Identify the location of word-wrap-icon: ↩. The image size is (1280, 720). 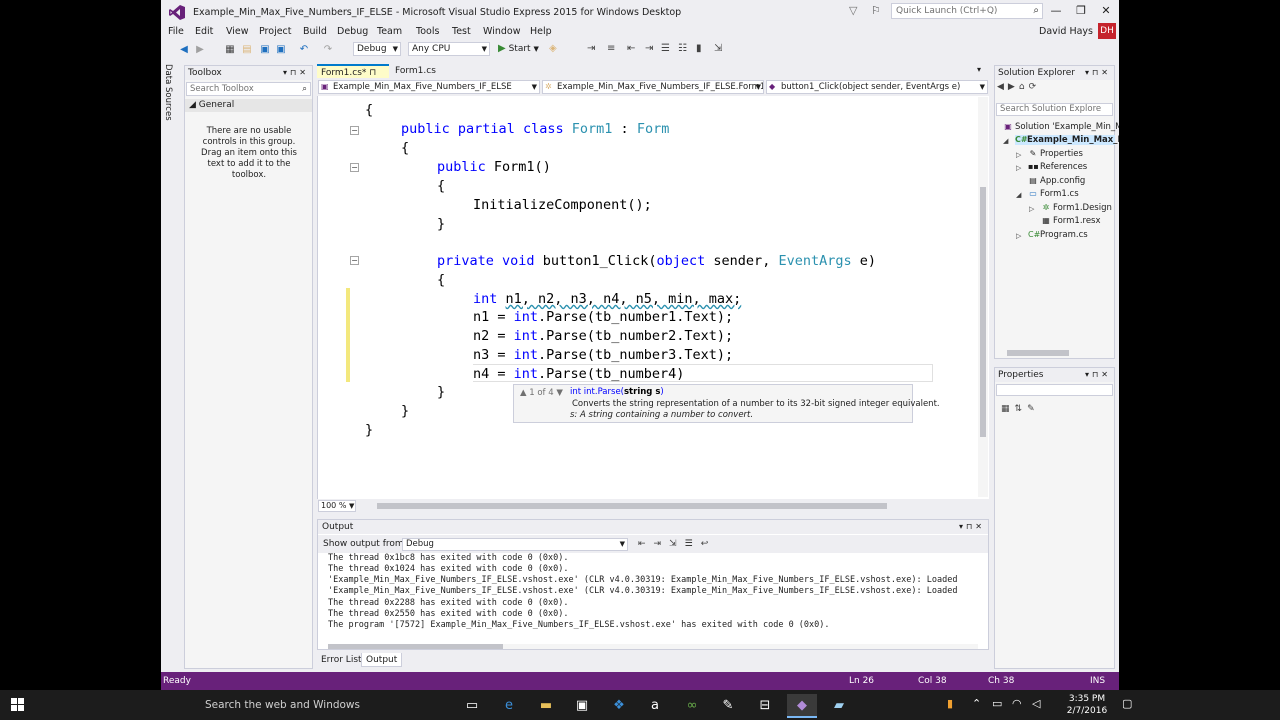
(709, 544).